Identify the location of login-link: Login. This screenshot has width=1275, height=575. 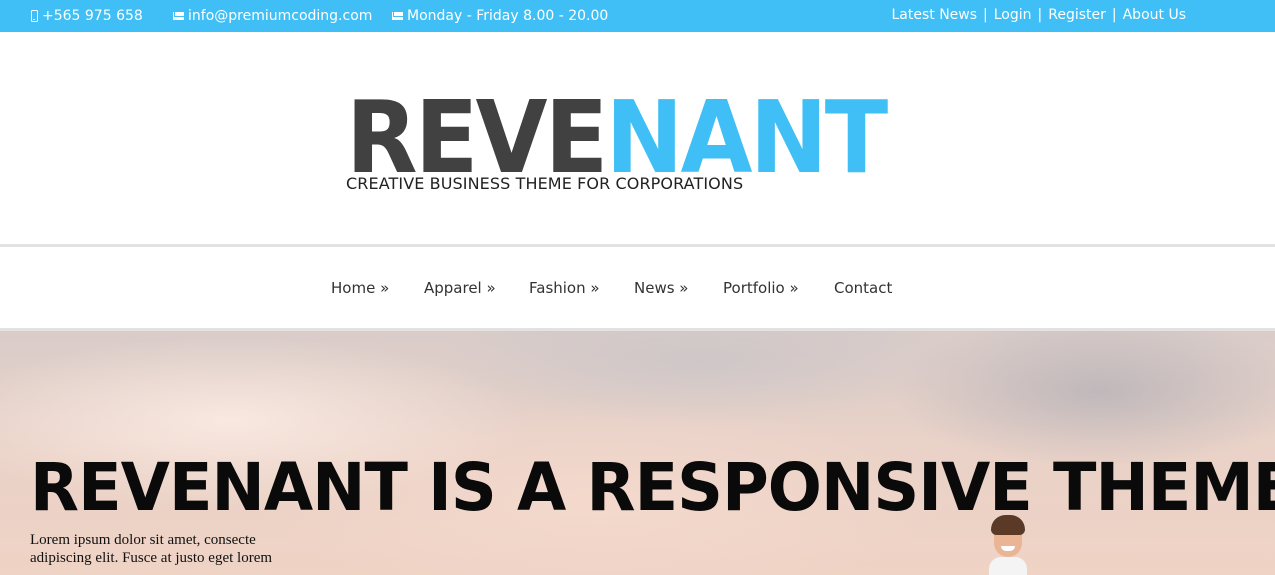
(1013, 16).